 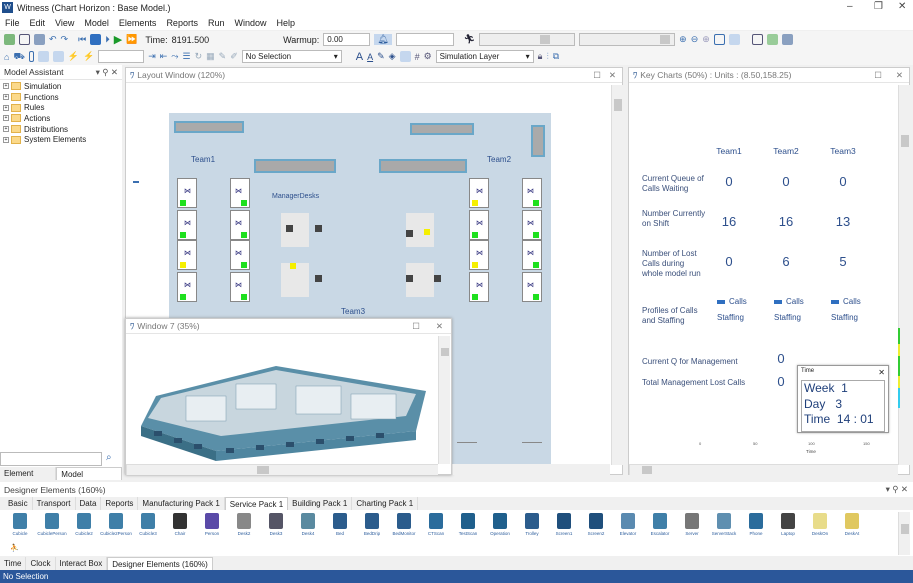 What do you see at coordinates (484, 56) in the screenshot?
I see `layer-dropdown: Simulation Layer ▾` at bounding box center [484, 56].